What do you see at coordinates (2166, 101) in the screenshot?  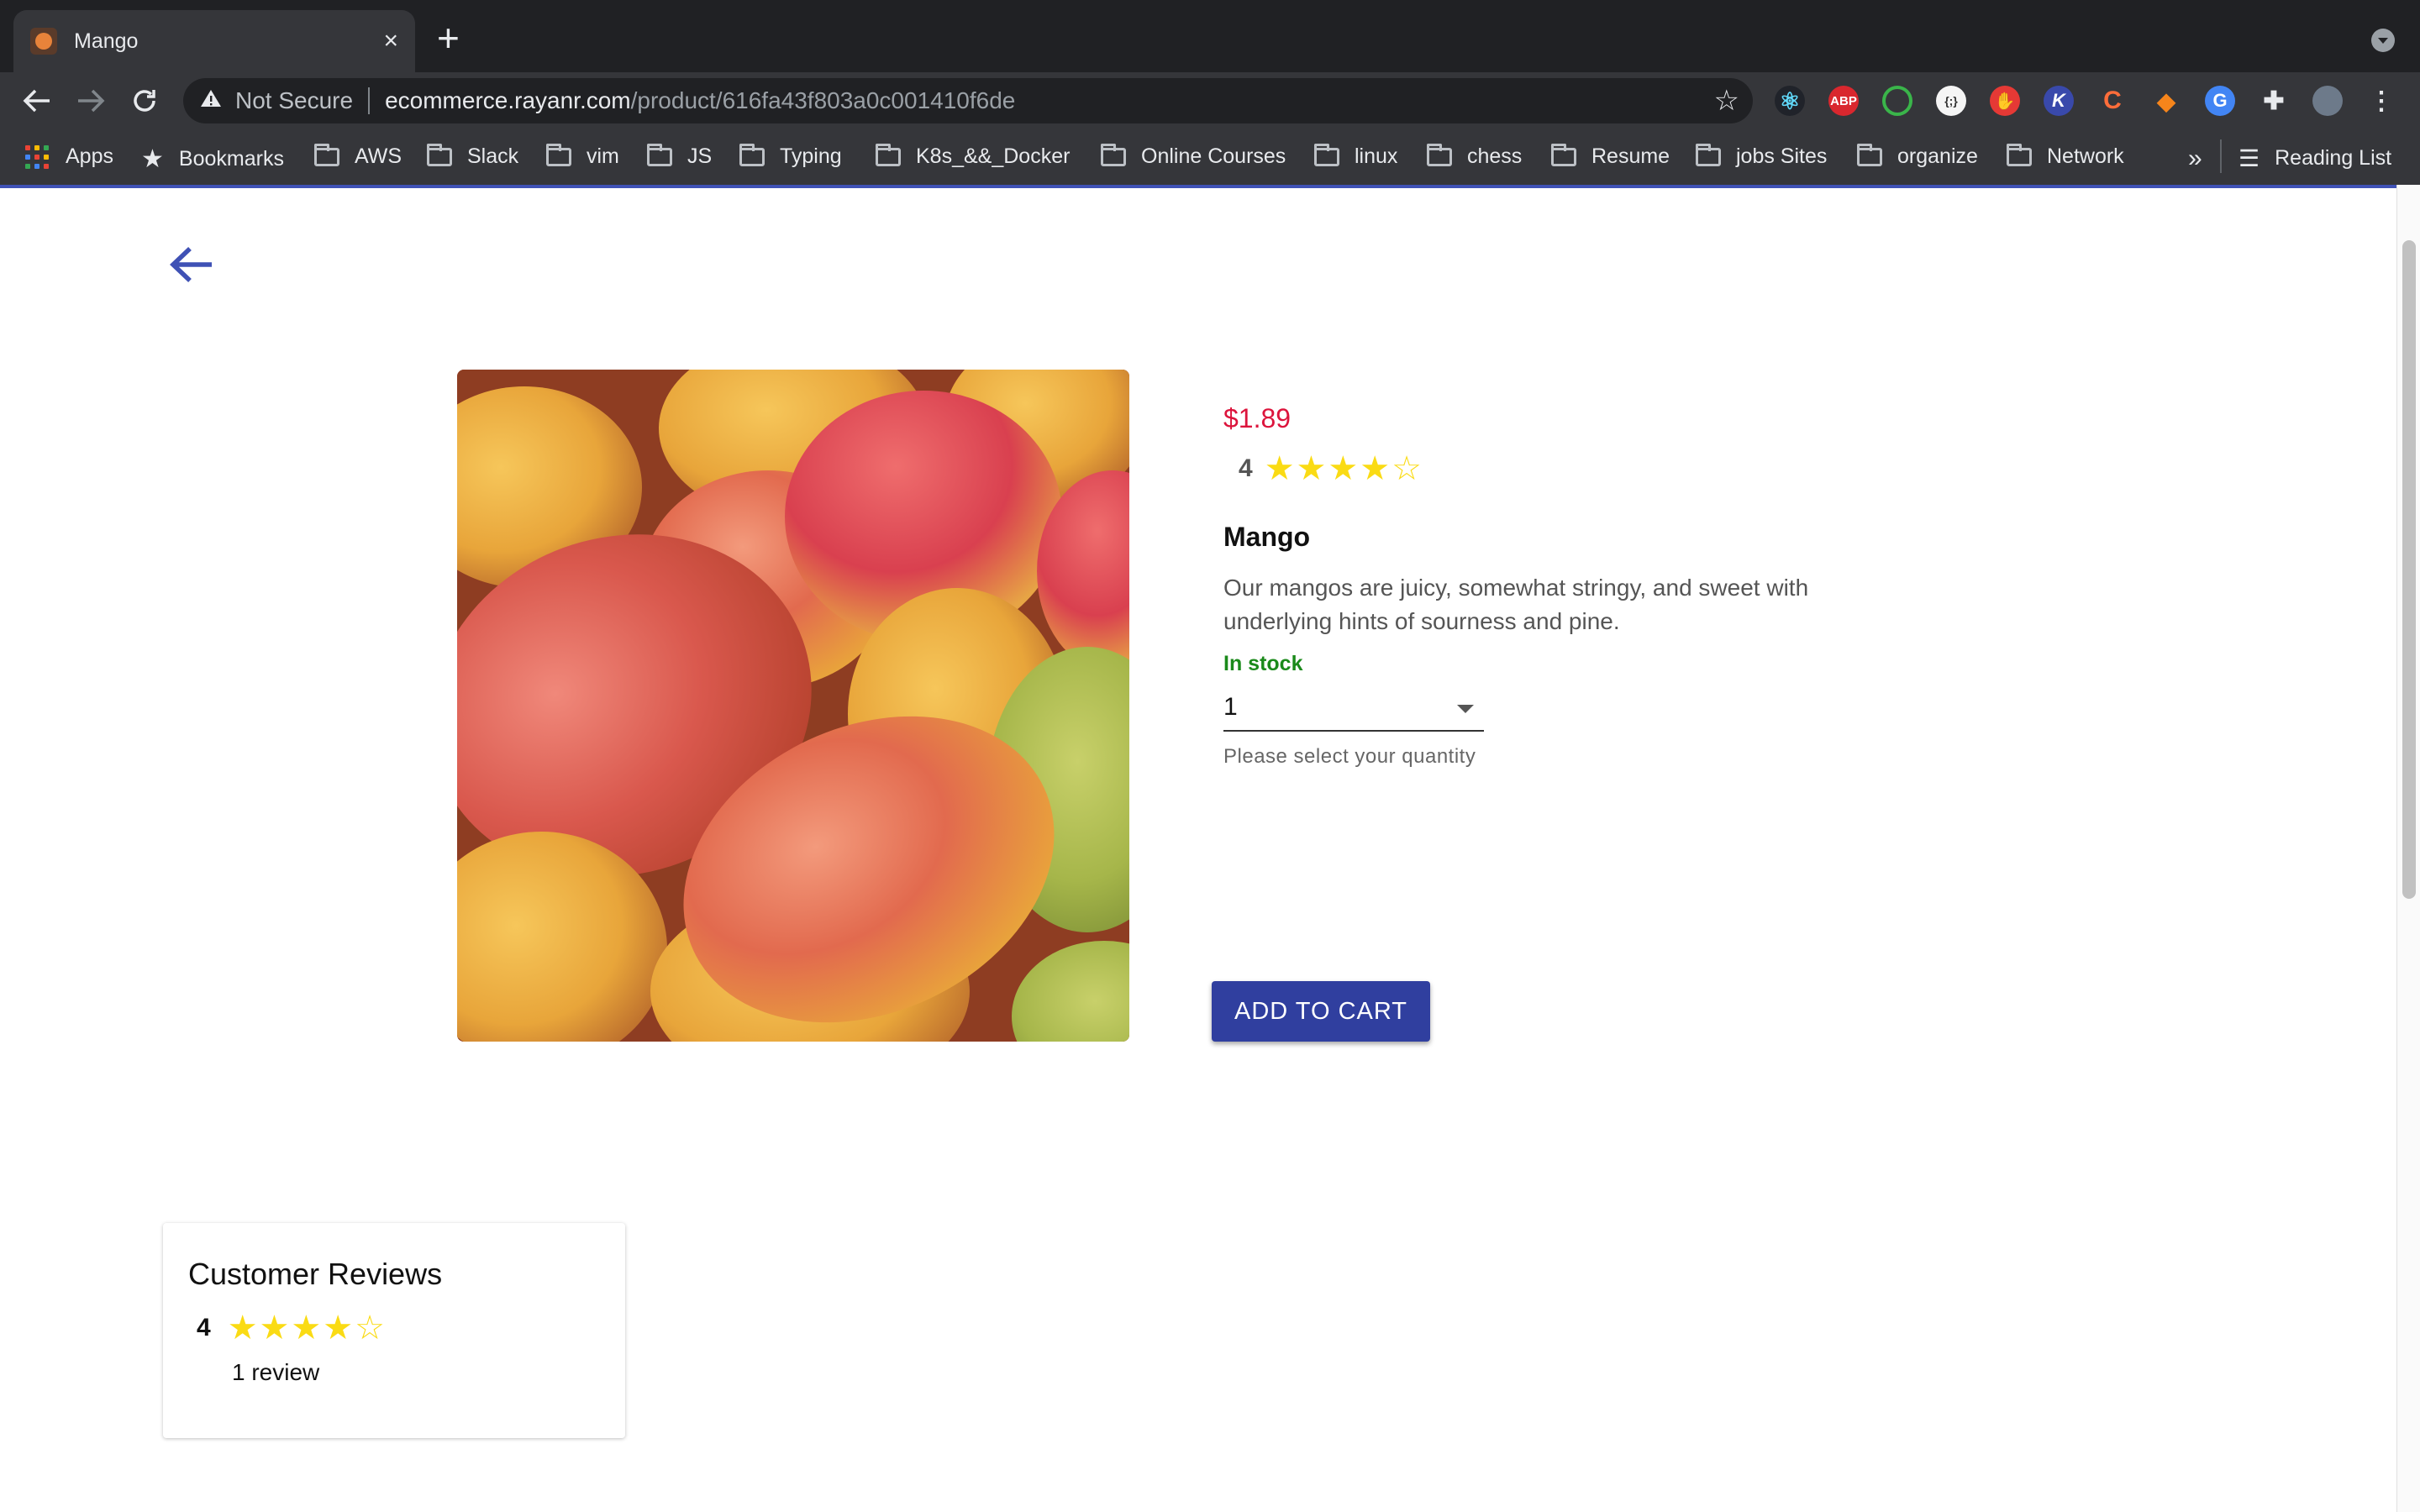 I see `metamask-fox-icon: ◆` at bounding box center [2166, 101].